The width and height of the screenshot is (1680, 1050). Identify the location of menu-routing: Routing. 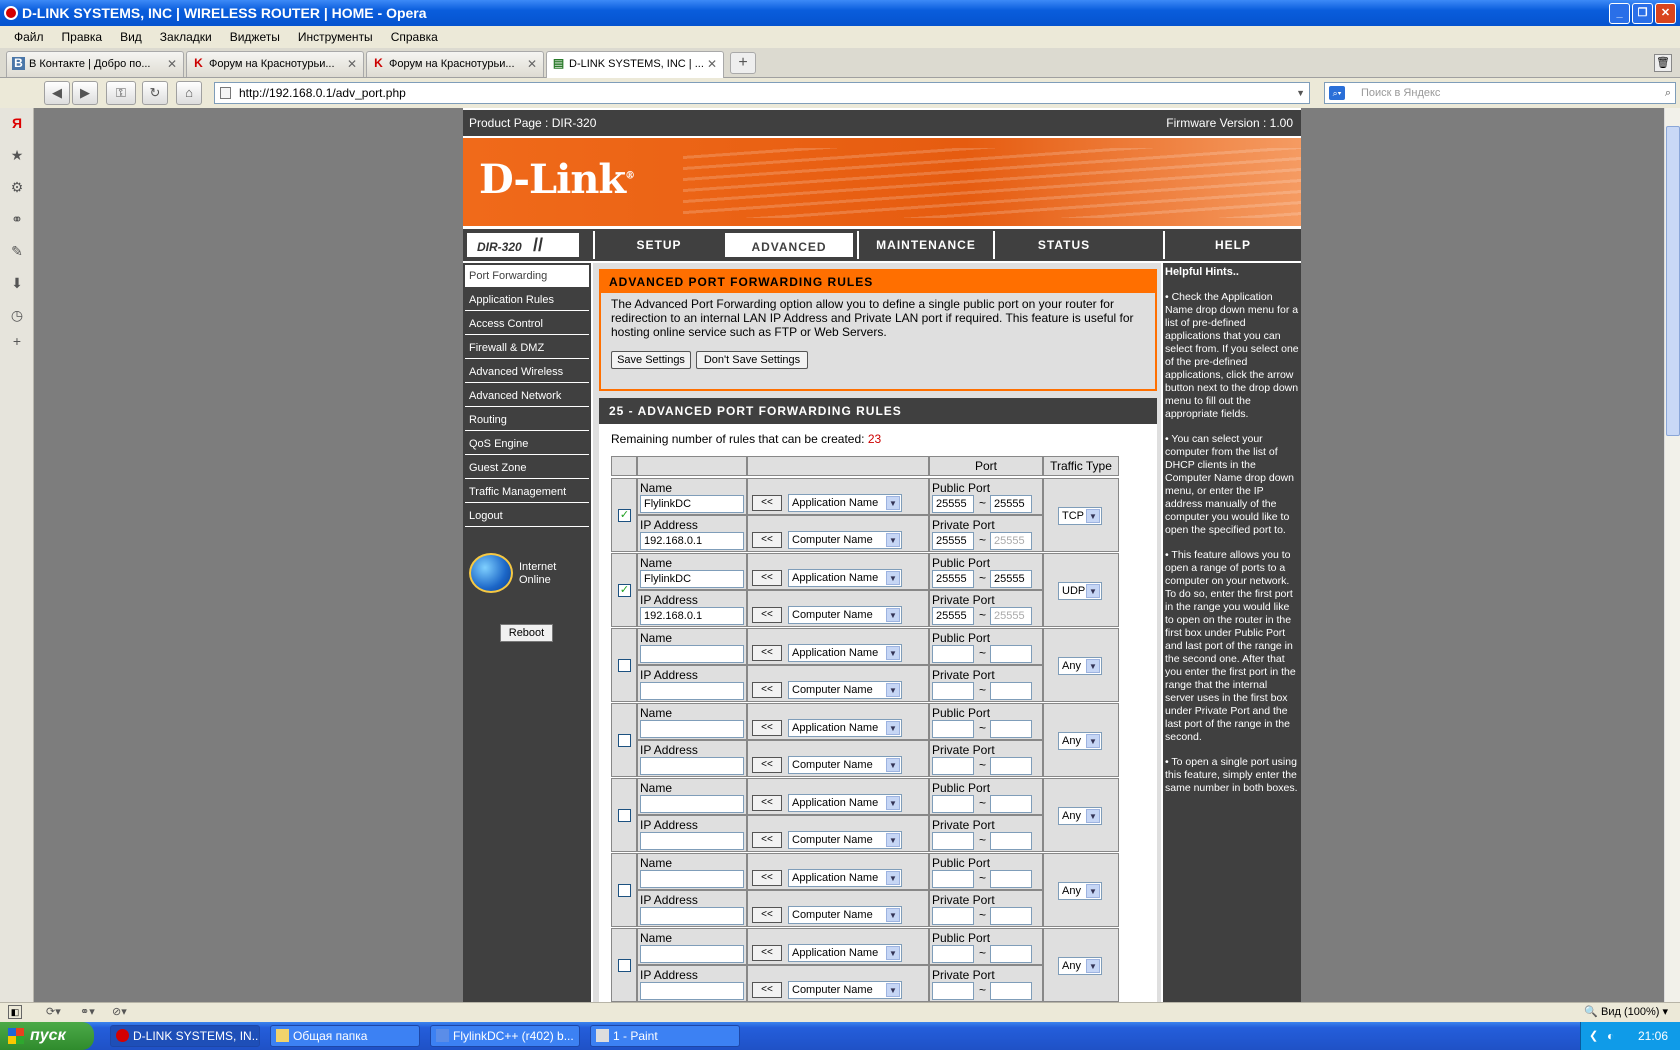
(527, 420).